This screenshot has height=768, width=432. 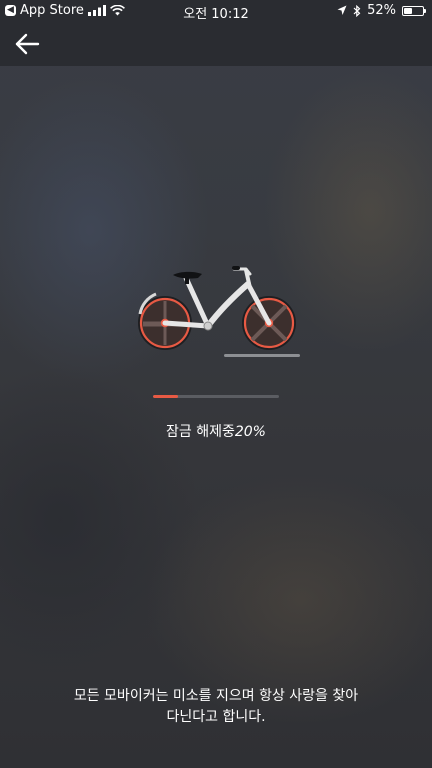 What do you see at coordinates (408, 10) in the screenshot?
I see `battery-level` at bounding box center [408, 10].